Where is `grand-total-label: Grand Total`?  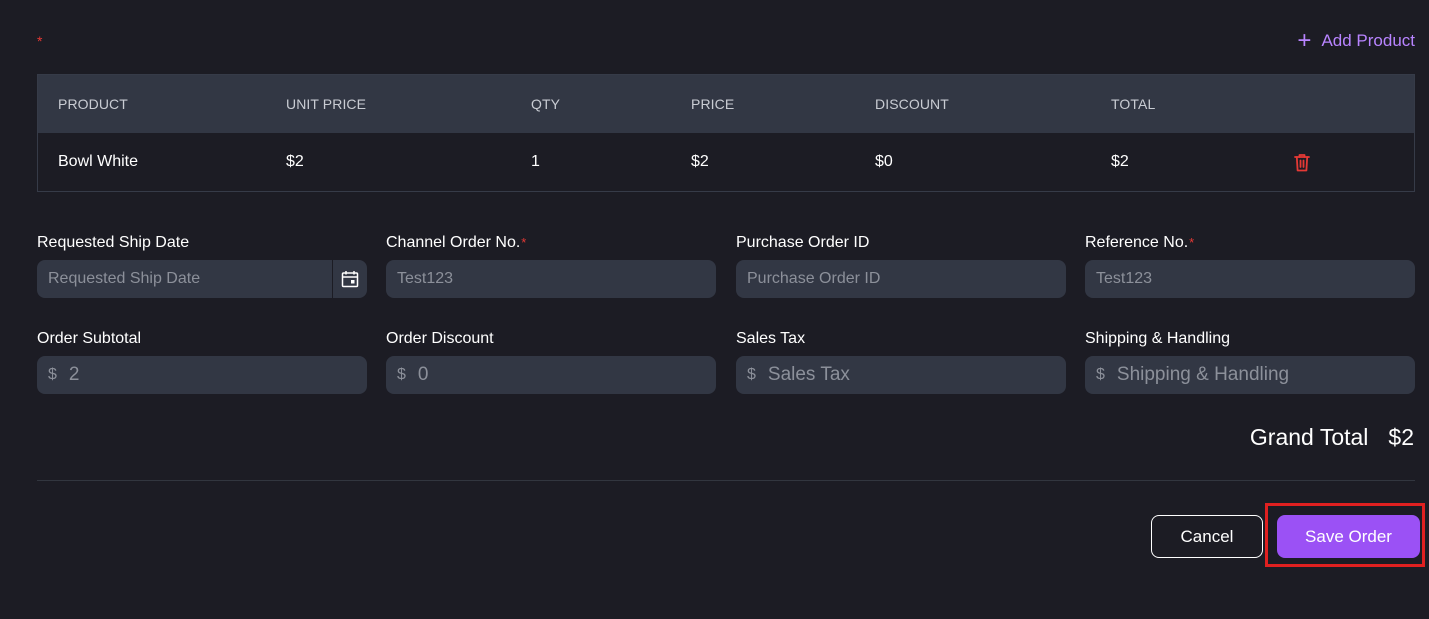 grand-total-label: Grand Total is located at coordinates (1309, 437).